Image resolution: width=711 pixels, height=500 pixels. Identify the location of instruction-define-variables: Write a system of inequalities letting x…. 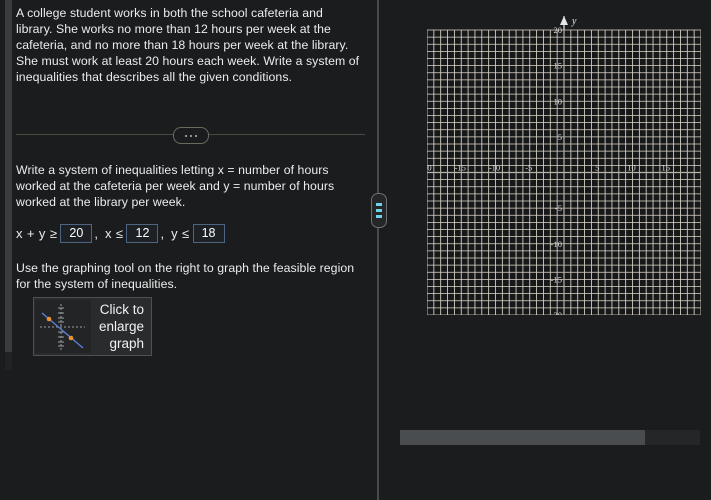
(175, 186).